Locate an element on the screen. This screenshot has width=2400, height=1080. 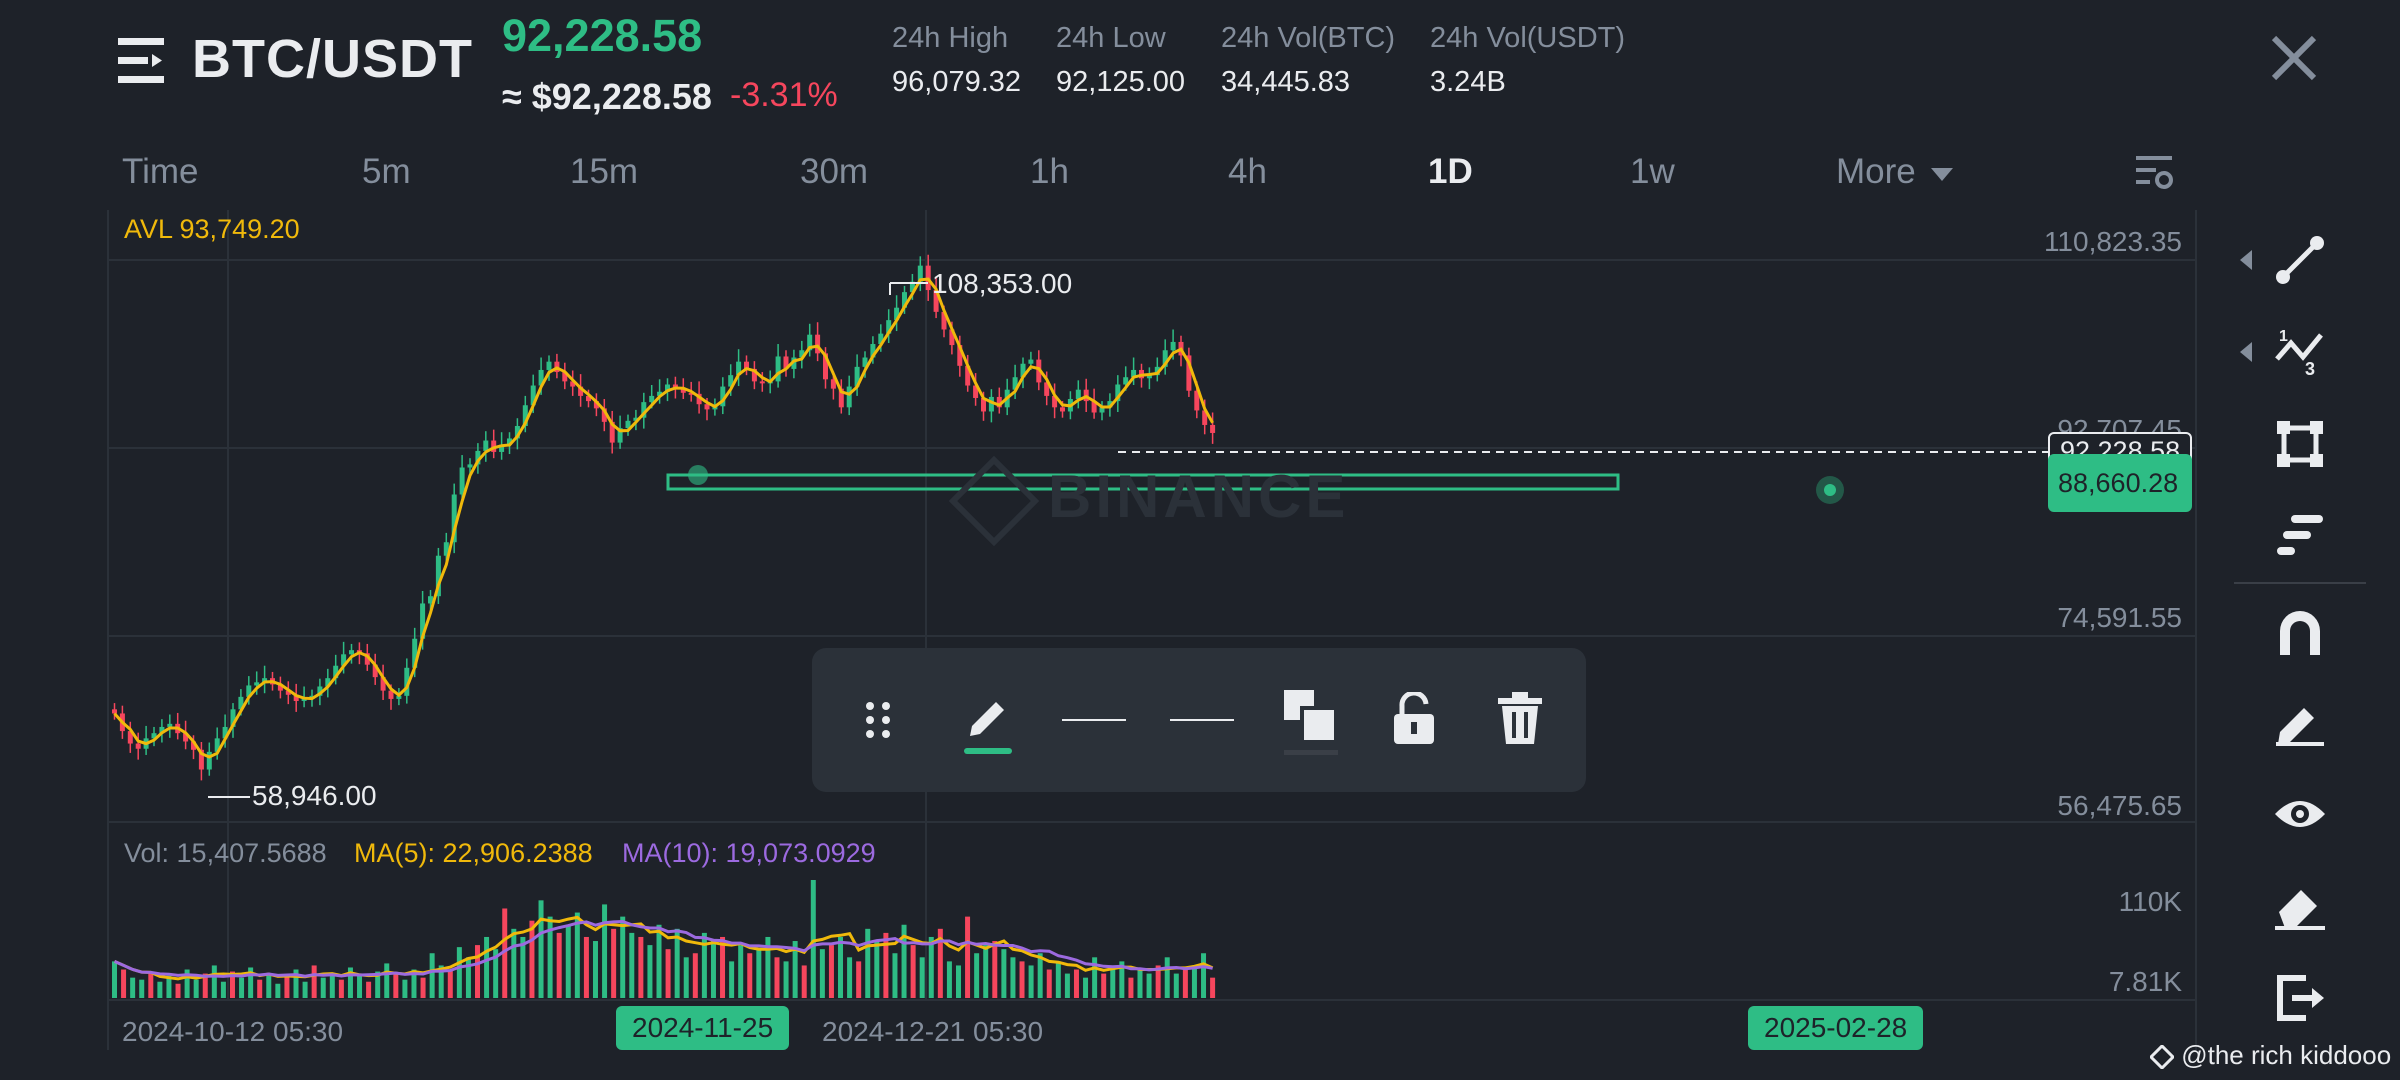
min-annotation: 58,946.00 is located at coordinates (314, 795).